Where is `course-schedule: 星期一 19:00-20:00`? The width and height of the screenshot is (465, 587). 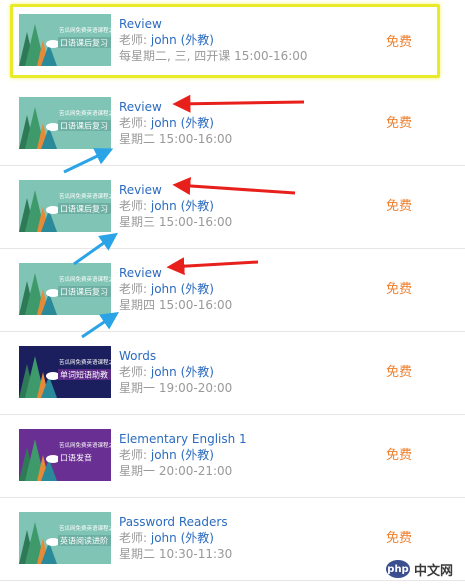
course-schedule: 星期一 19:00-20:00 is located at coordinates (176, 388).